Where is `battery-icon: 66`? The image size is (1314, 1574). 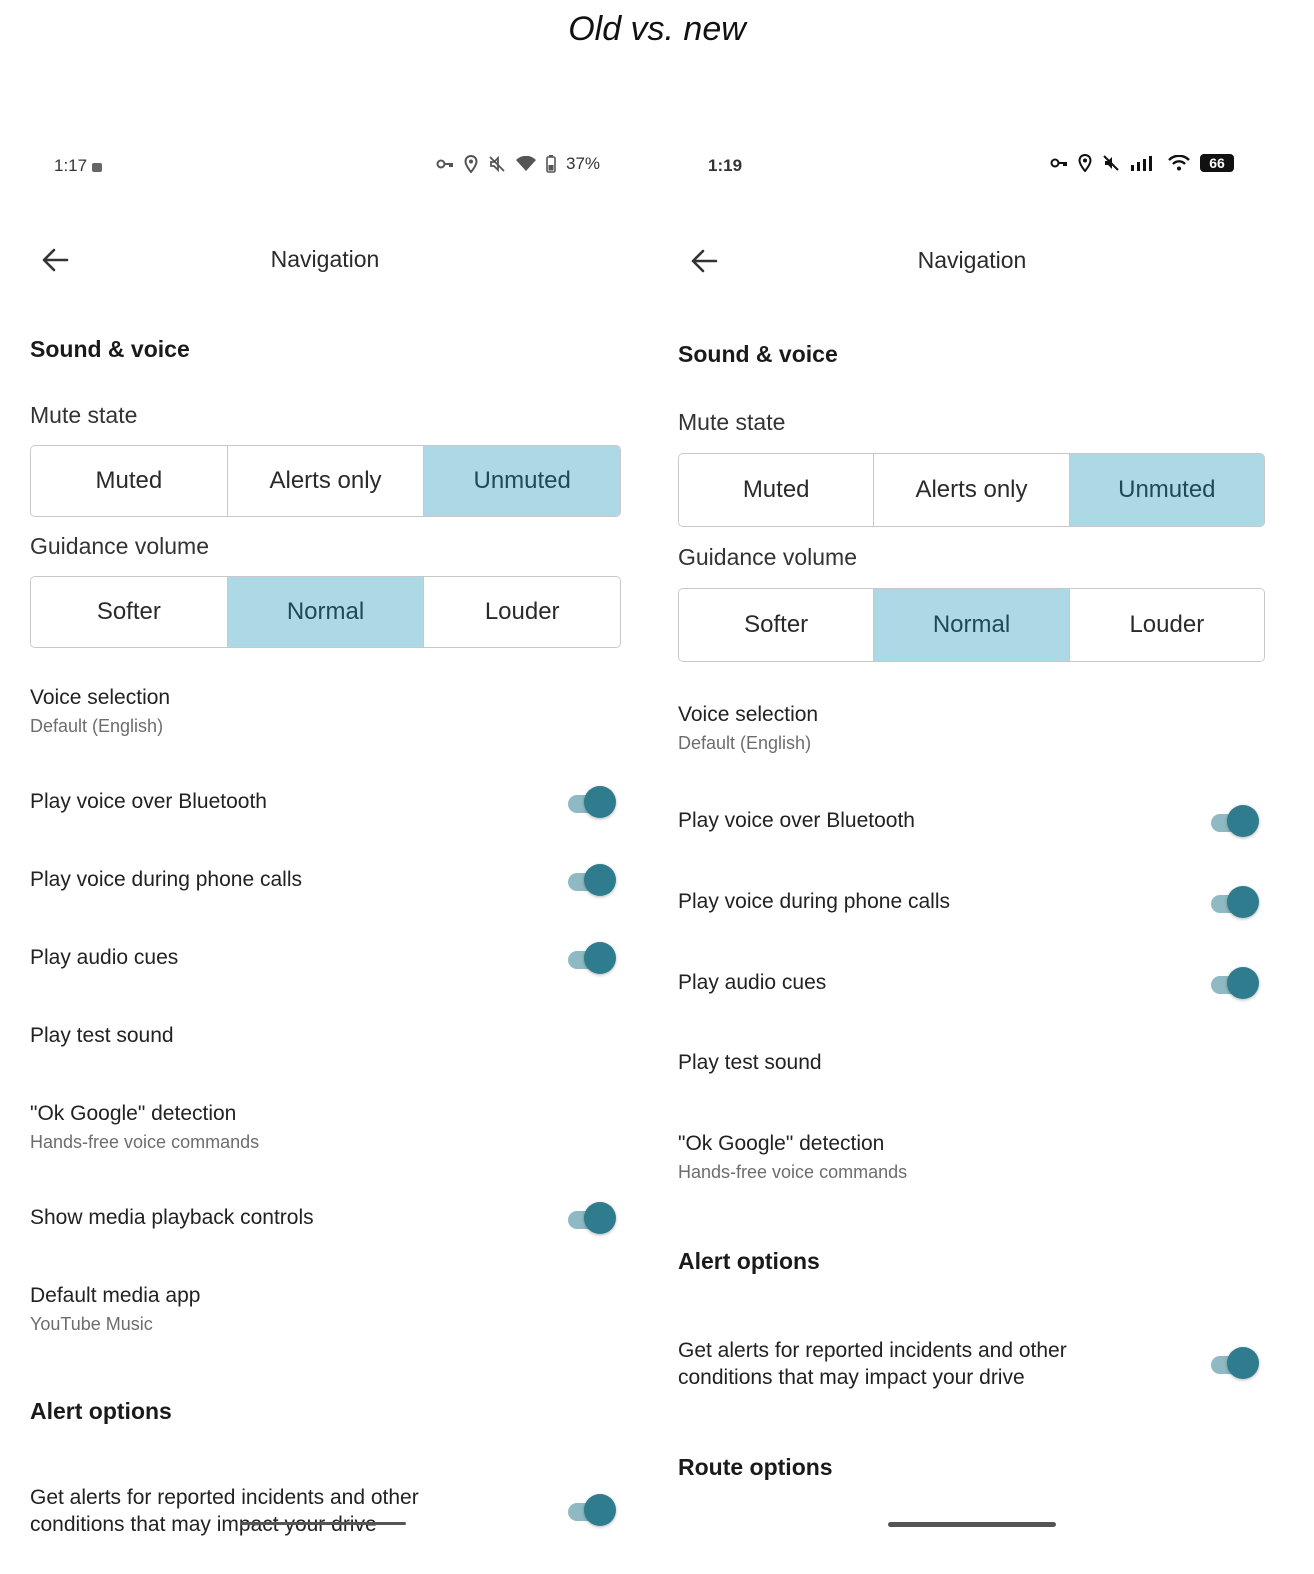 battery-icon: 66 is located at coordinates (1217, 163).